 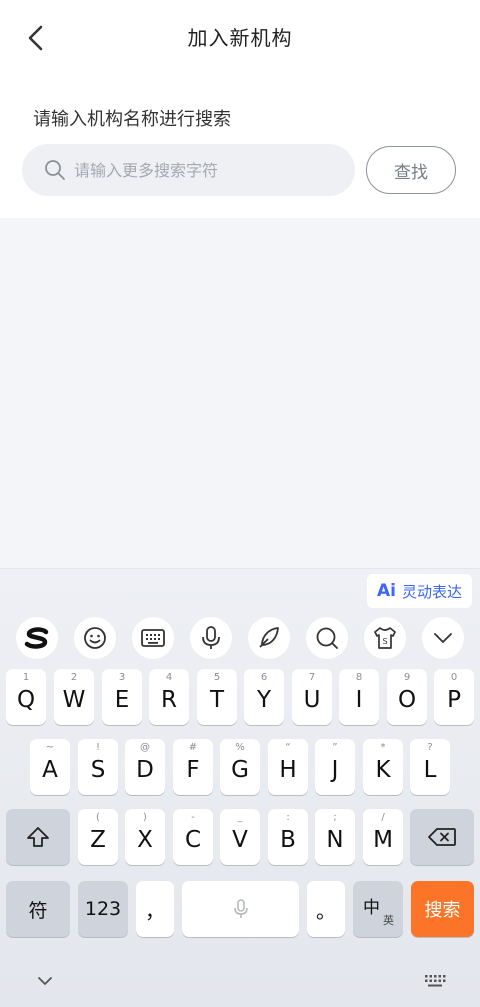 What do you see at coordinates (74, 677) in the screenshot?
I see `key-hint: 2` at bounding box center [74, 677].